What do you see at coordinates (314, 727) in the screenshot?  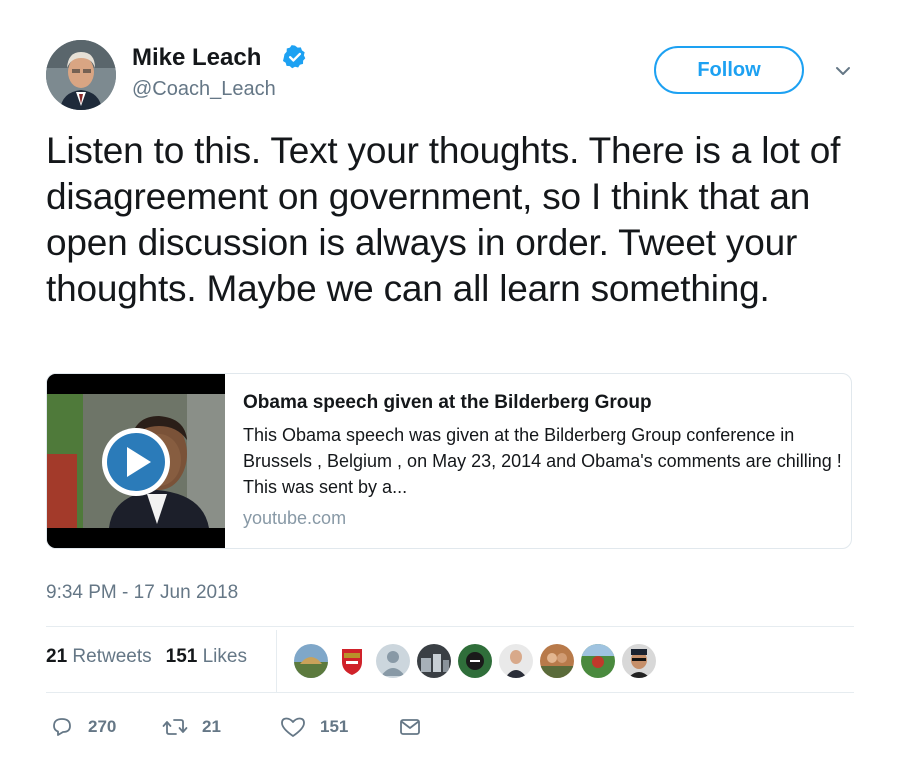 I see `like-button: 151` at bounding box center [314, 727].